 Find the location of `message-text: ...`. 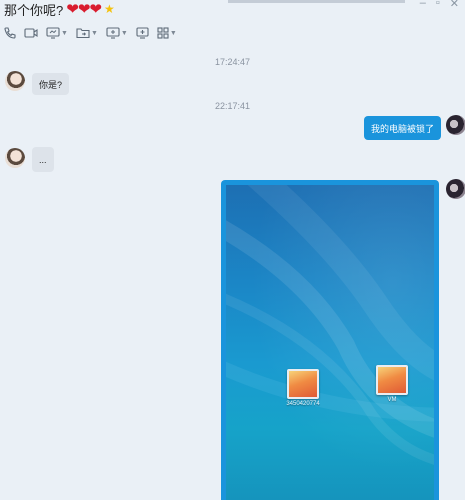

message-text: ... is located at coordinates (43, 159).